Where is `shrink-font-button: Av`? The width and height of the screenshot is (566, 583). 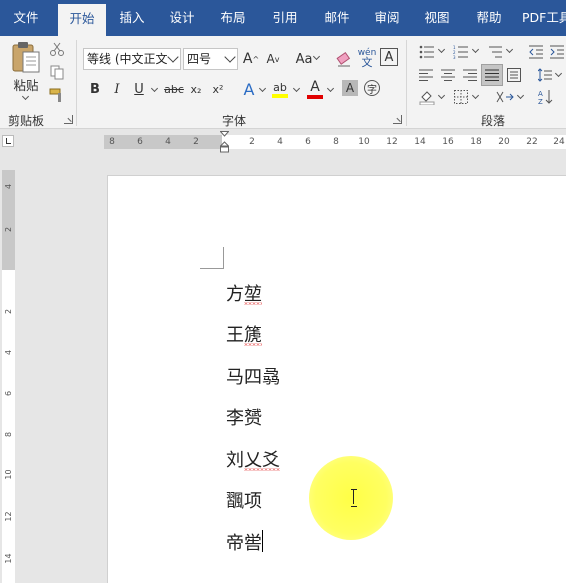
shrink-font-button: Av is located at coordinates (273, 59).